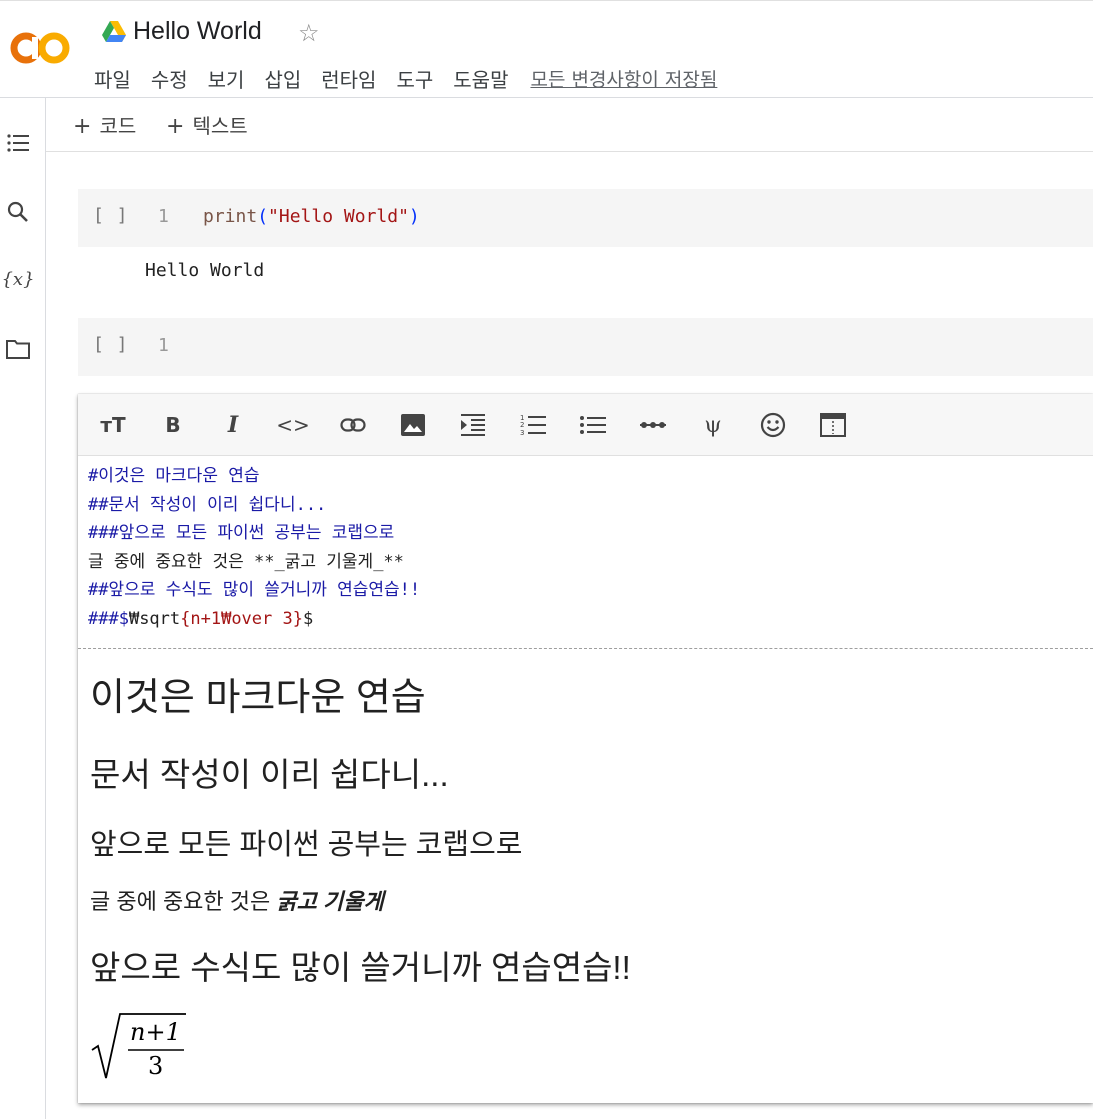  What do you see at coordinates (653, 425) in the screenshot?
I see `horizontal-rule-icon` at bounding box center [653, 425].